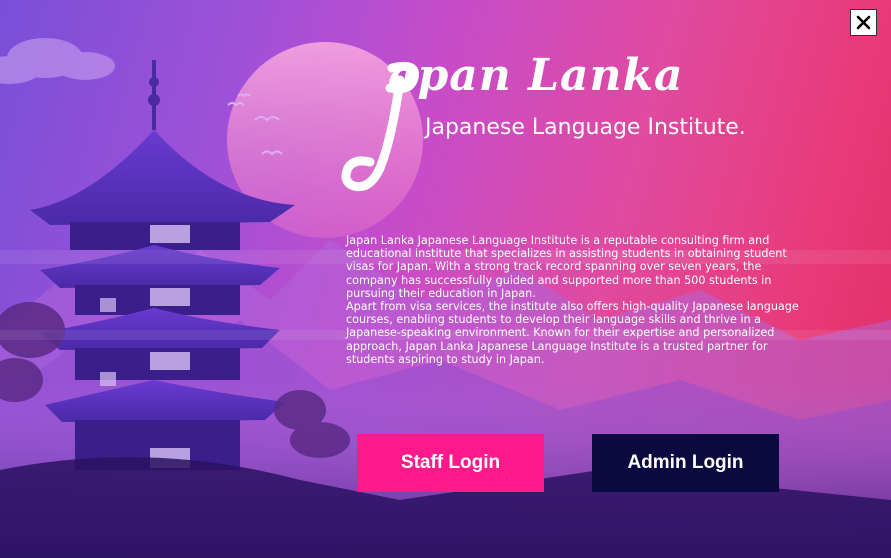 This screenshot has height=558, width=891. I want to click on close-icon, so click(863, 22).